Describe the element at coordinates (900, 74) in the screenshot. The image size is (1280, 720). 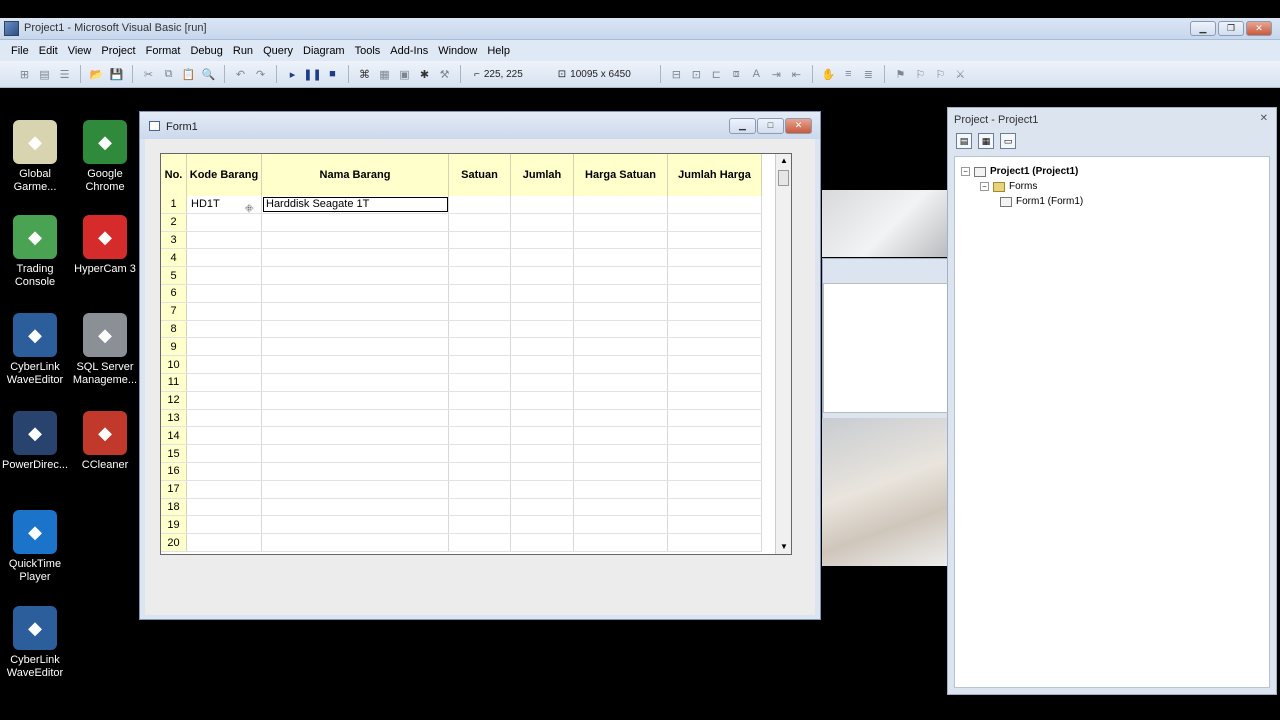
I see `bookmark-icon: ⚑` at that location.